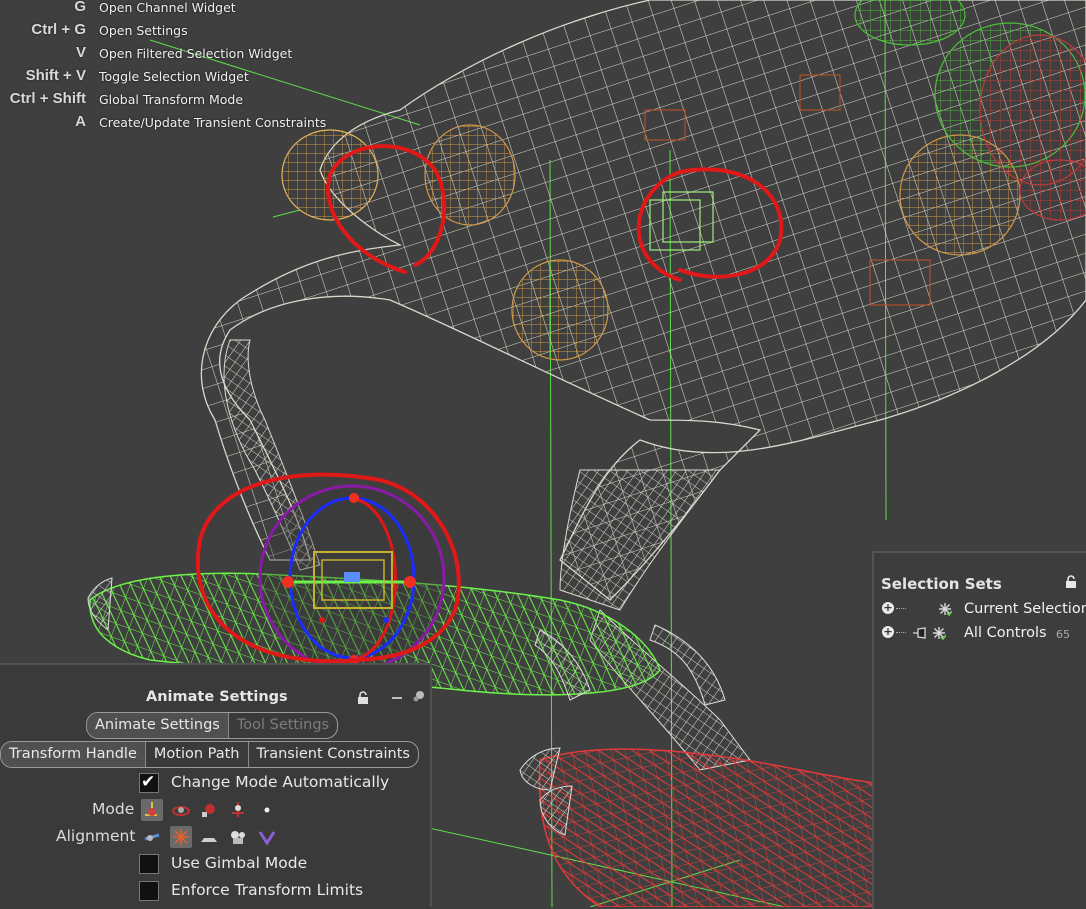 The height and width of the screenshot is (909, 1086). Describe the element at coordinates (209, 837) in the screenshot. I see `plane-align-icon` at that location.